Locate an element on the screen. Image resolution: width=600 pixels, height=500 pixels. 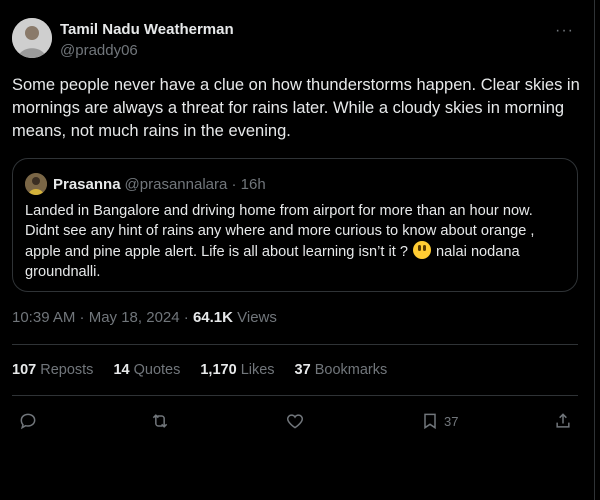
reposts-stat: 107 Reposts is located at coordinates (52, 370).